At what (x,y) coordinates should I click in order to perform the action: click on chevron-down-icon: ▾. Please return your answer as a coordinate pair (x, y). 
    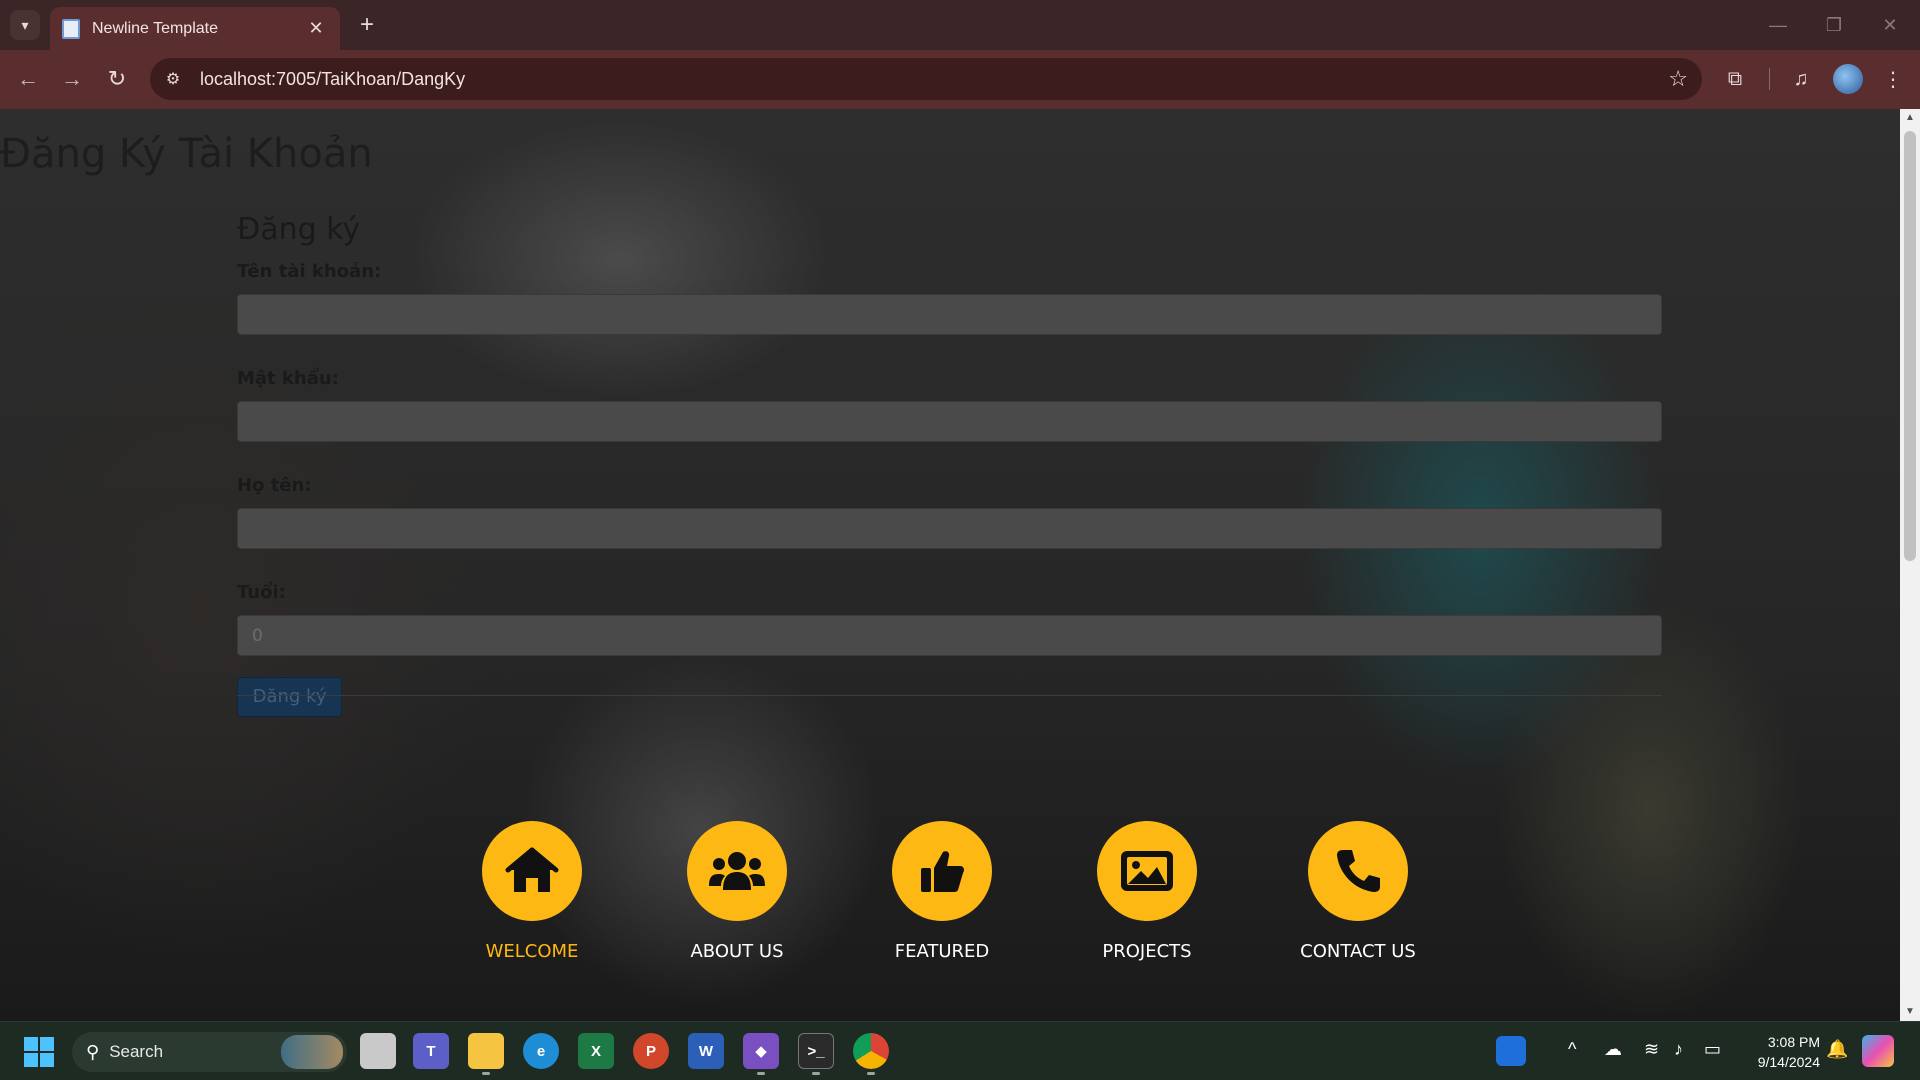
    Looking at the image, I should click on (25, 24).